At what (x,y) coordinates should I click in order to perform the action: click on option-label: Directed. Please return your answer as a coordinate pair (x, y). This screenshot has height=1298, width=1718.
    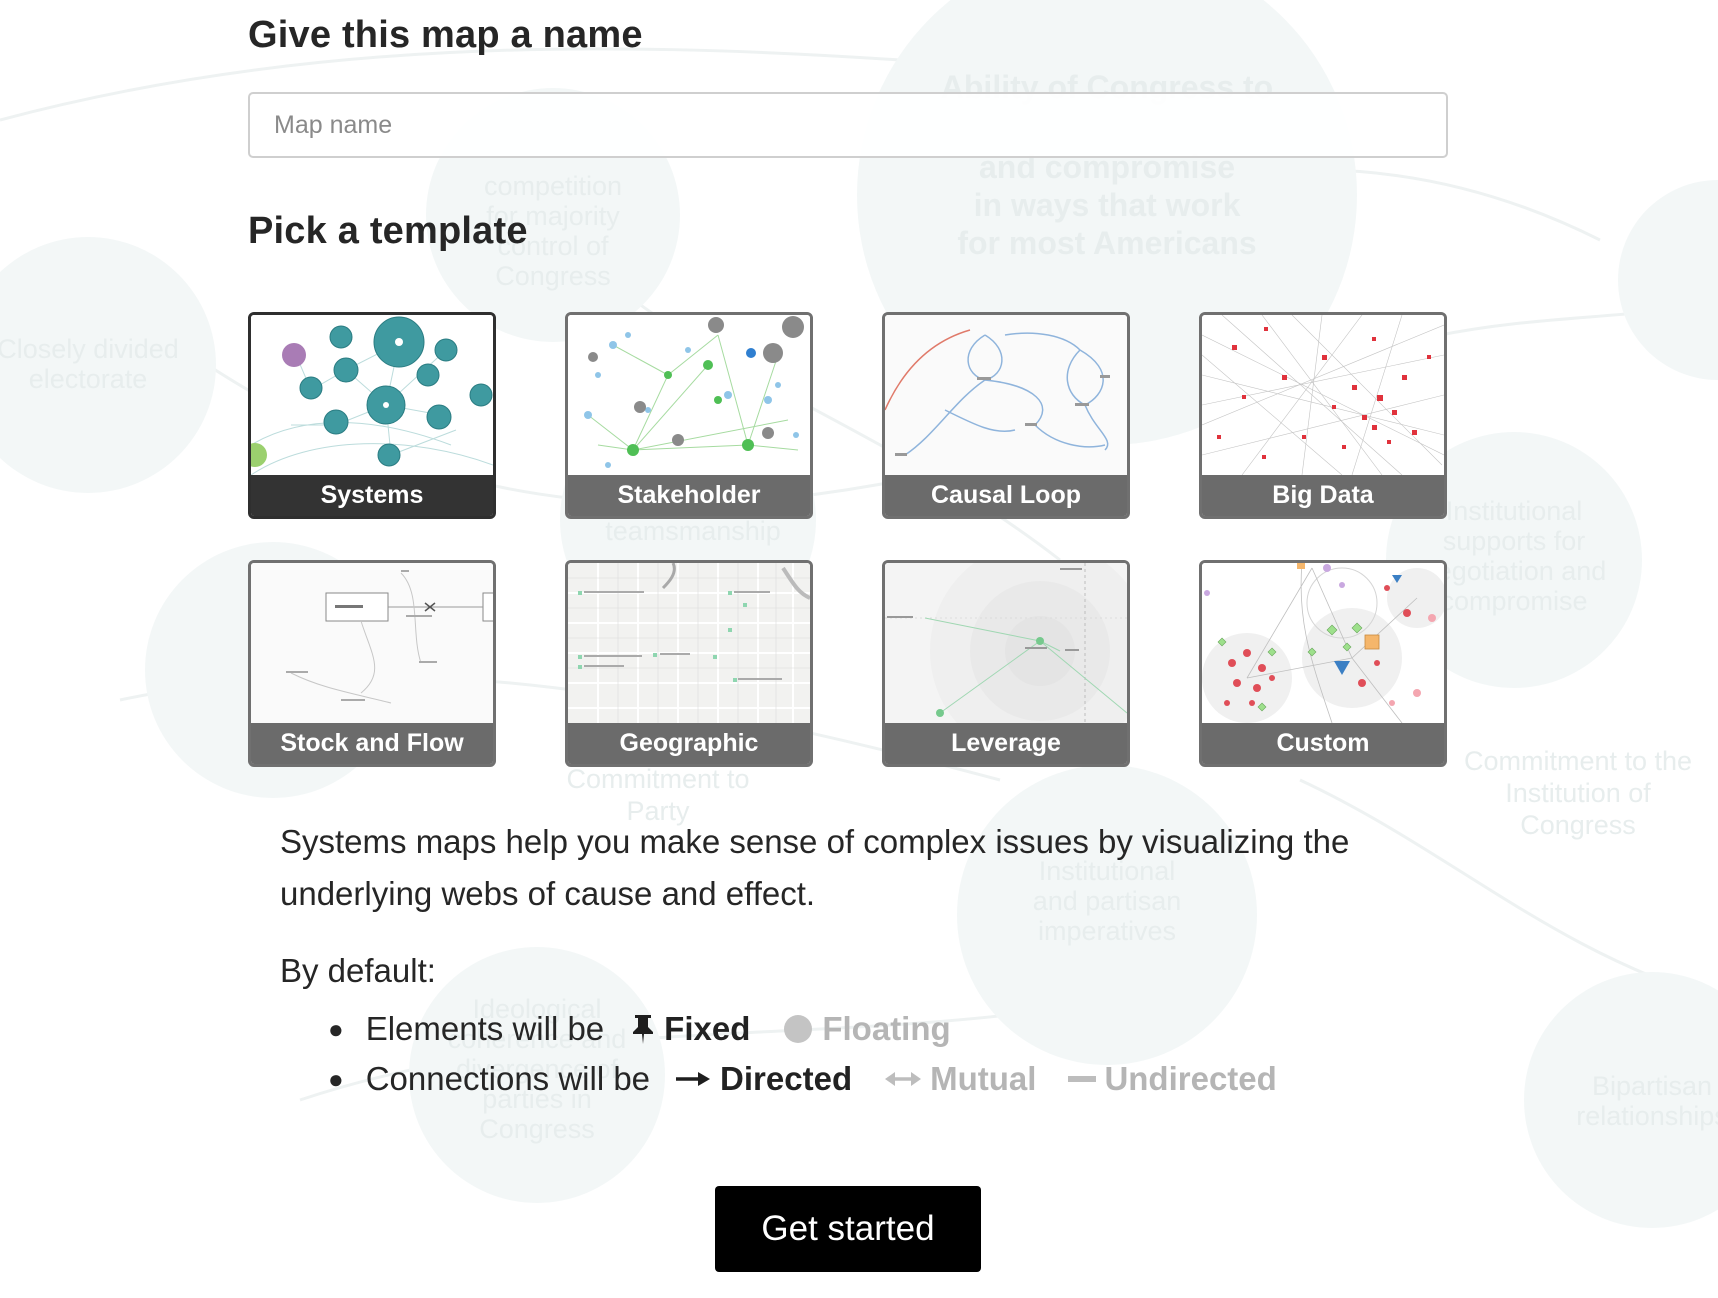
    Looking at the image, I should click on (786, 1078).